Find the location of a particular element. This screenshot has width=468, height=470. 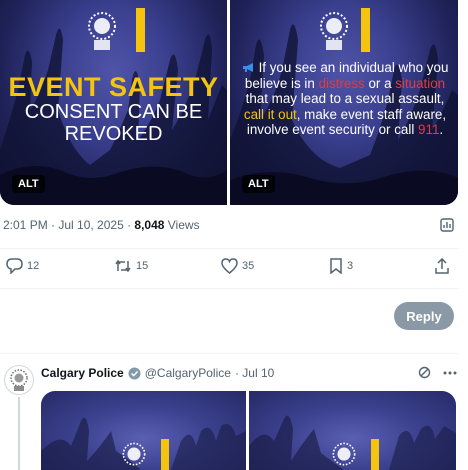

next-post-media-grid is located at coordinates (248, 430).